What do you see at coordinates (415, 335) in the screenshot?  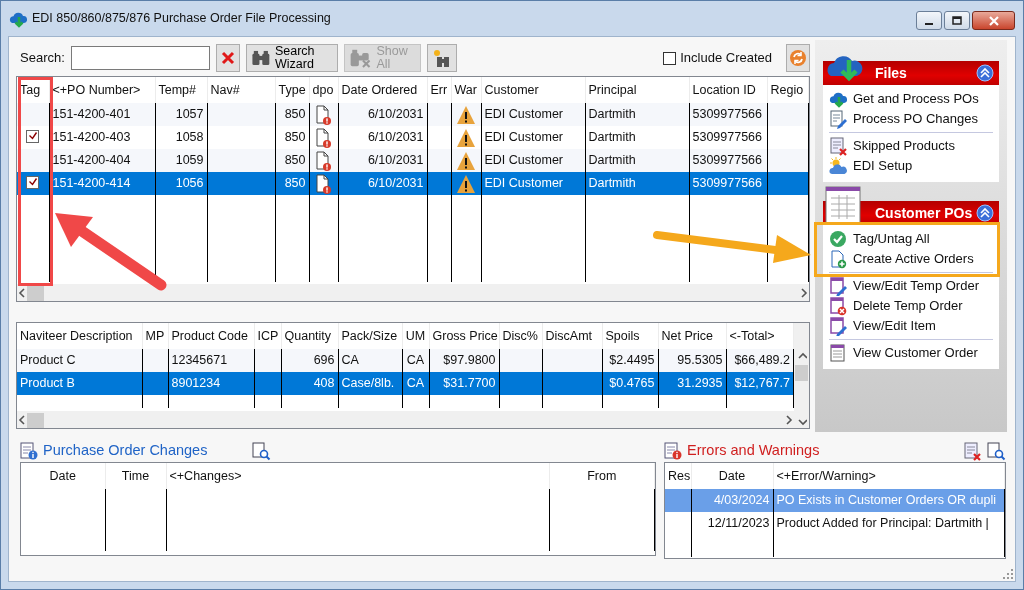 I see `column-header: UM` at bounding box center [415, 335].